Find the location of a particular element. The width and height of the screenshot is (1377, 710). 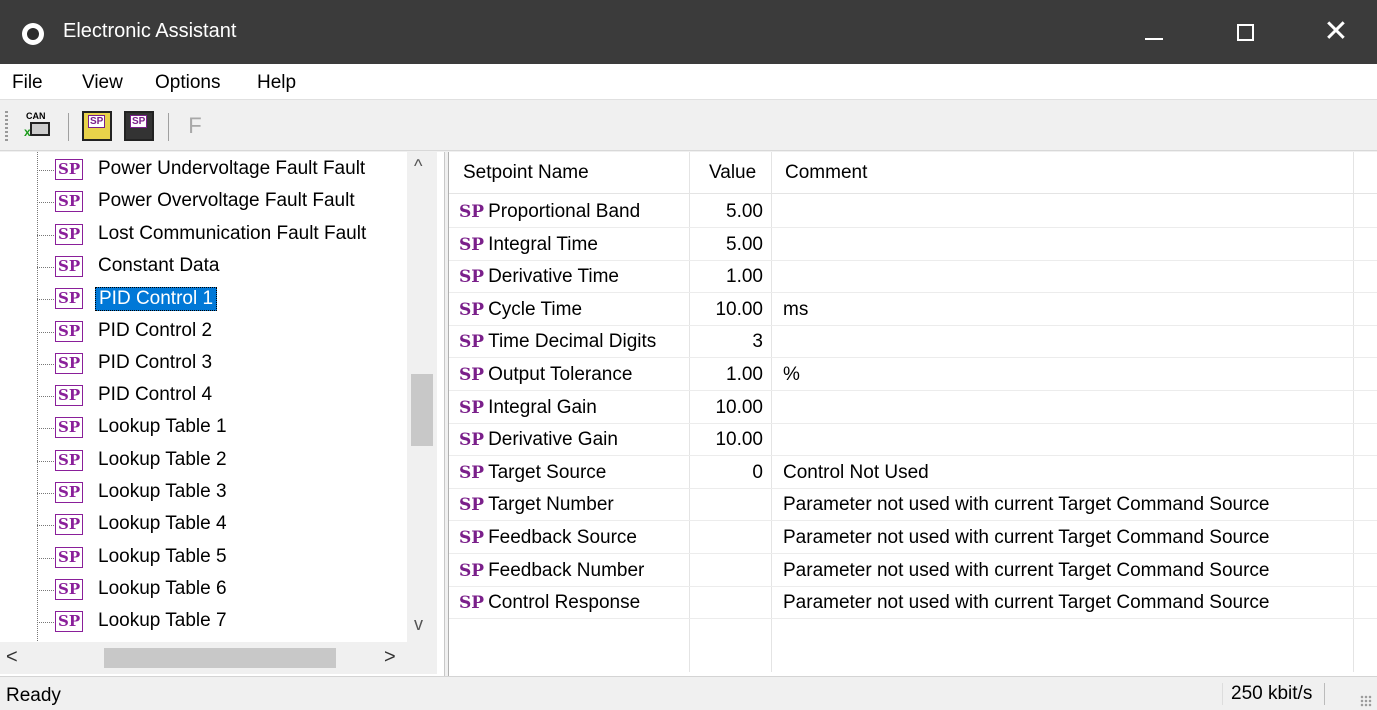

tree-item: SP Lookup Table 7 is located at coordinates (205, 622).